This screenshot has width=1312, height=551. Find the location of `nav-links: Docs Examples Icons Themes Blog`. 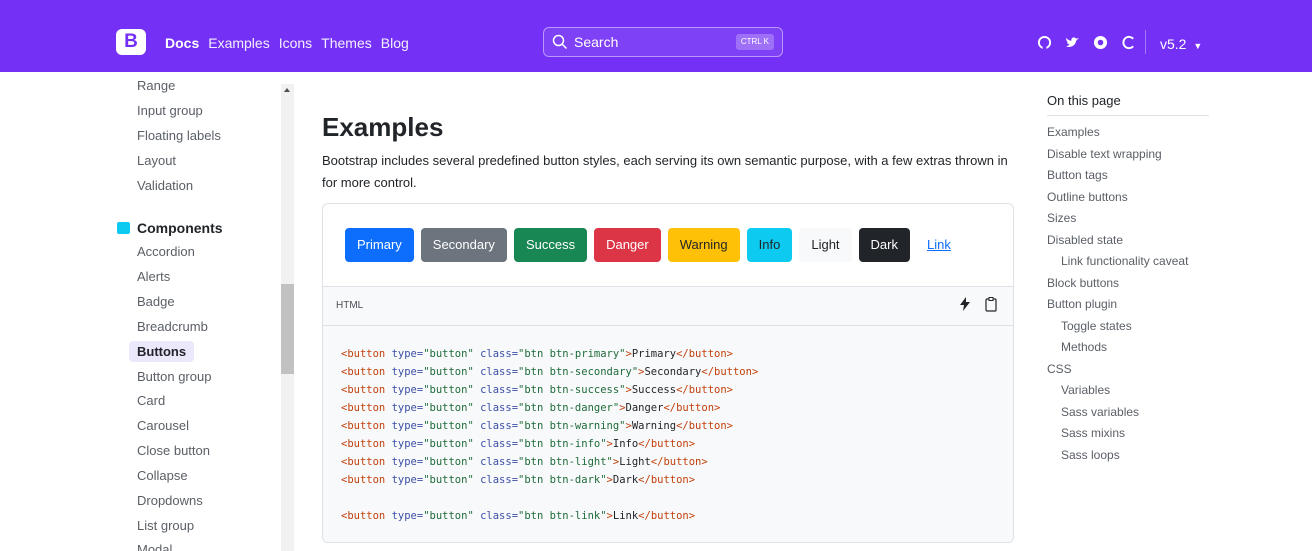

nav-links: Docs Examples Icons Themes Blog is located at coordinates (287, 43).